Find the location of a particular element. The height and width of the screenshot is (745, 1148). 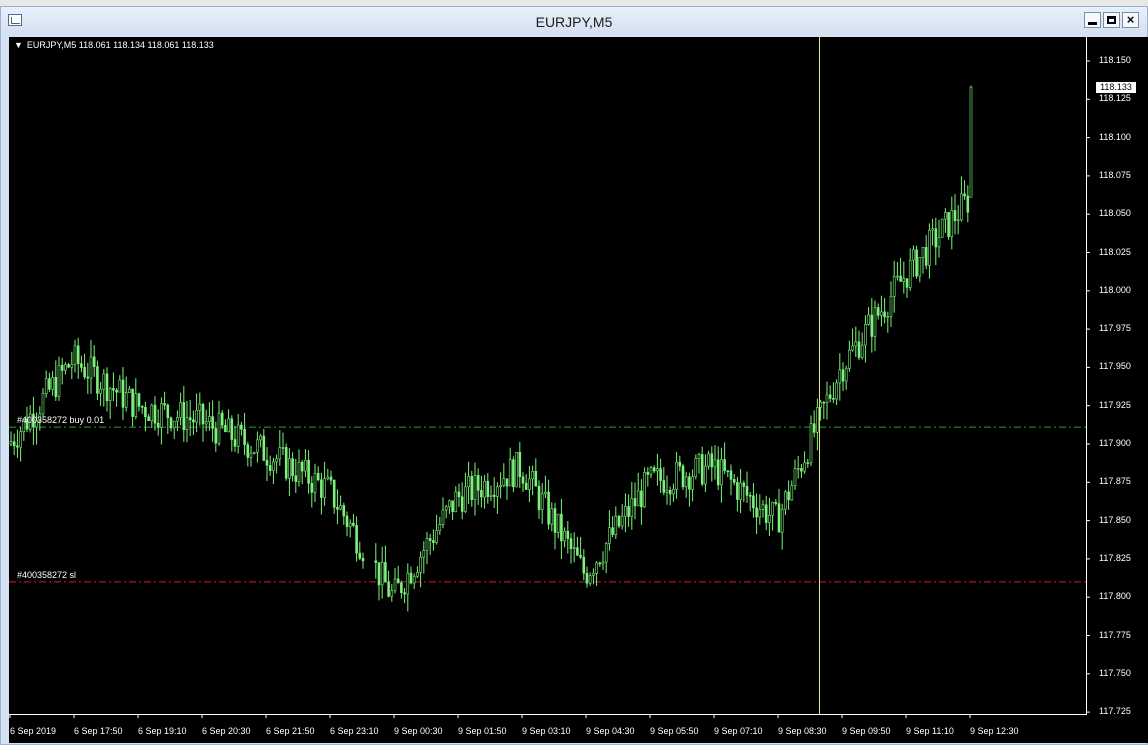

stop-loss-label: #400358272 sl is located at coordinates (46, 575).